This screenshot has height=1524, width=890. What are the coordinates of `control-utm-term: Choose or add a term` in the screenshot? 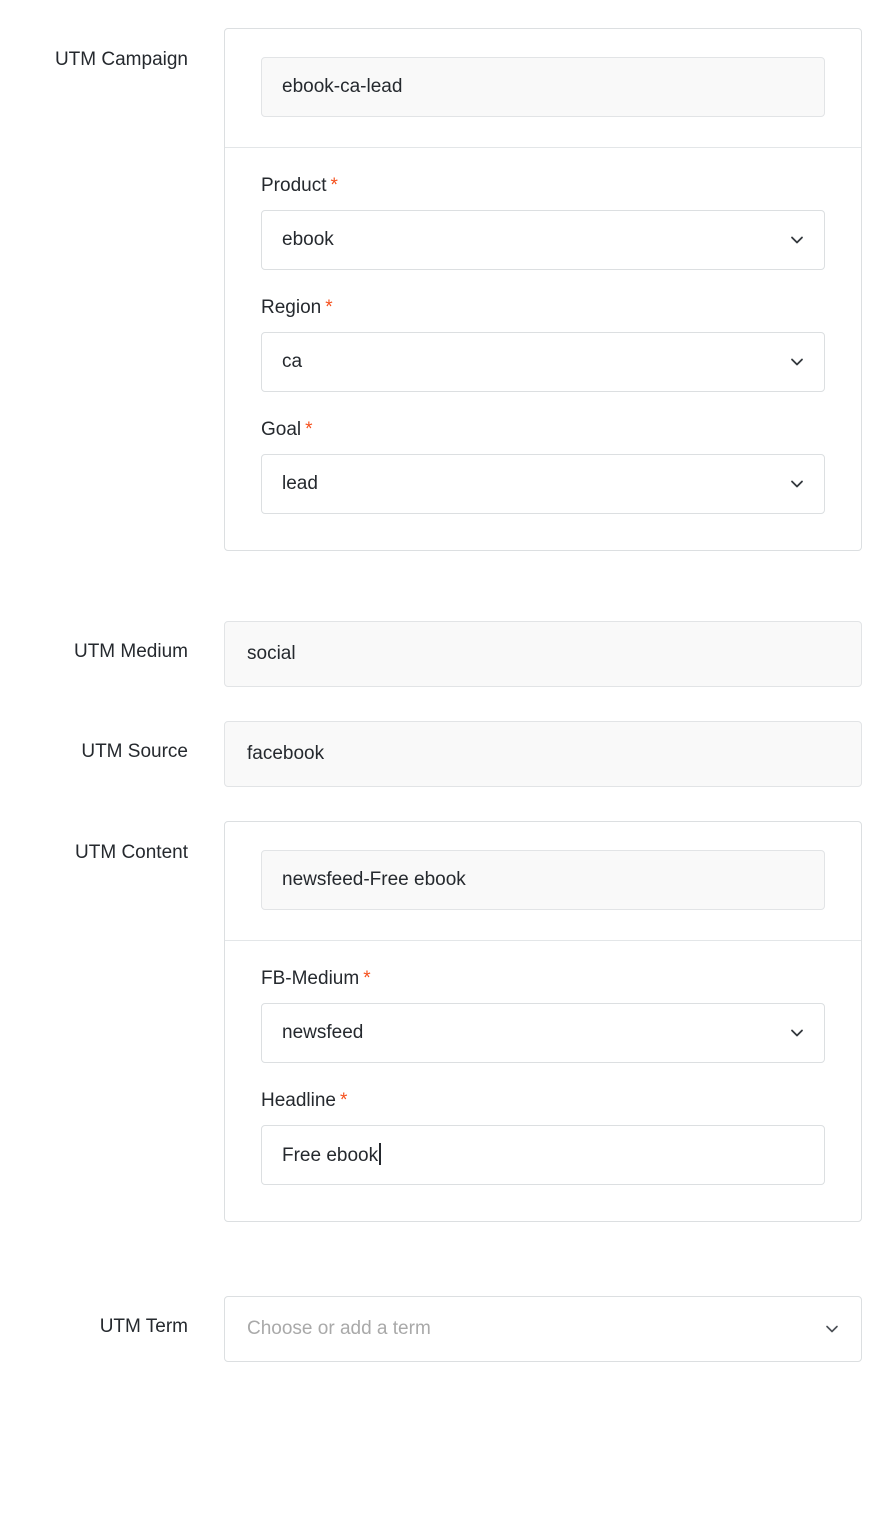 It's located at (543, 1329).